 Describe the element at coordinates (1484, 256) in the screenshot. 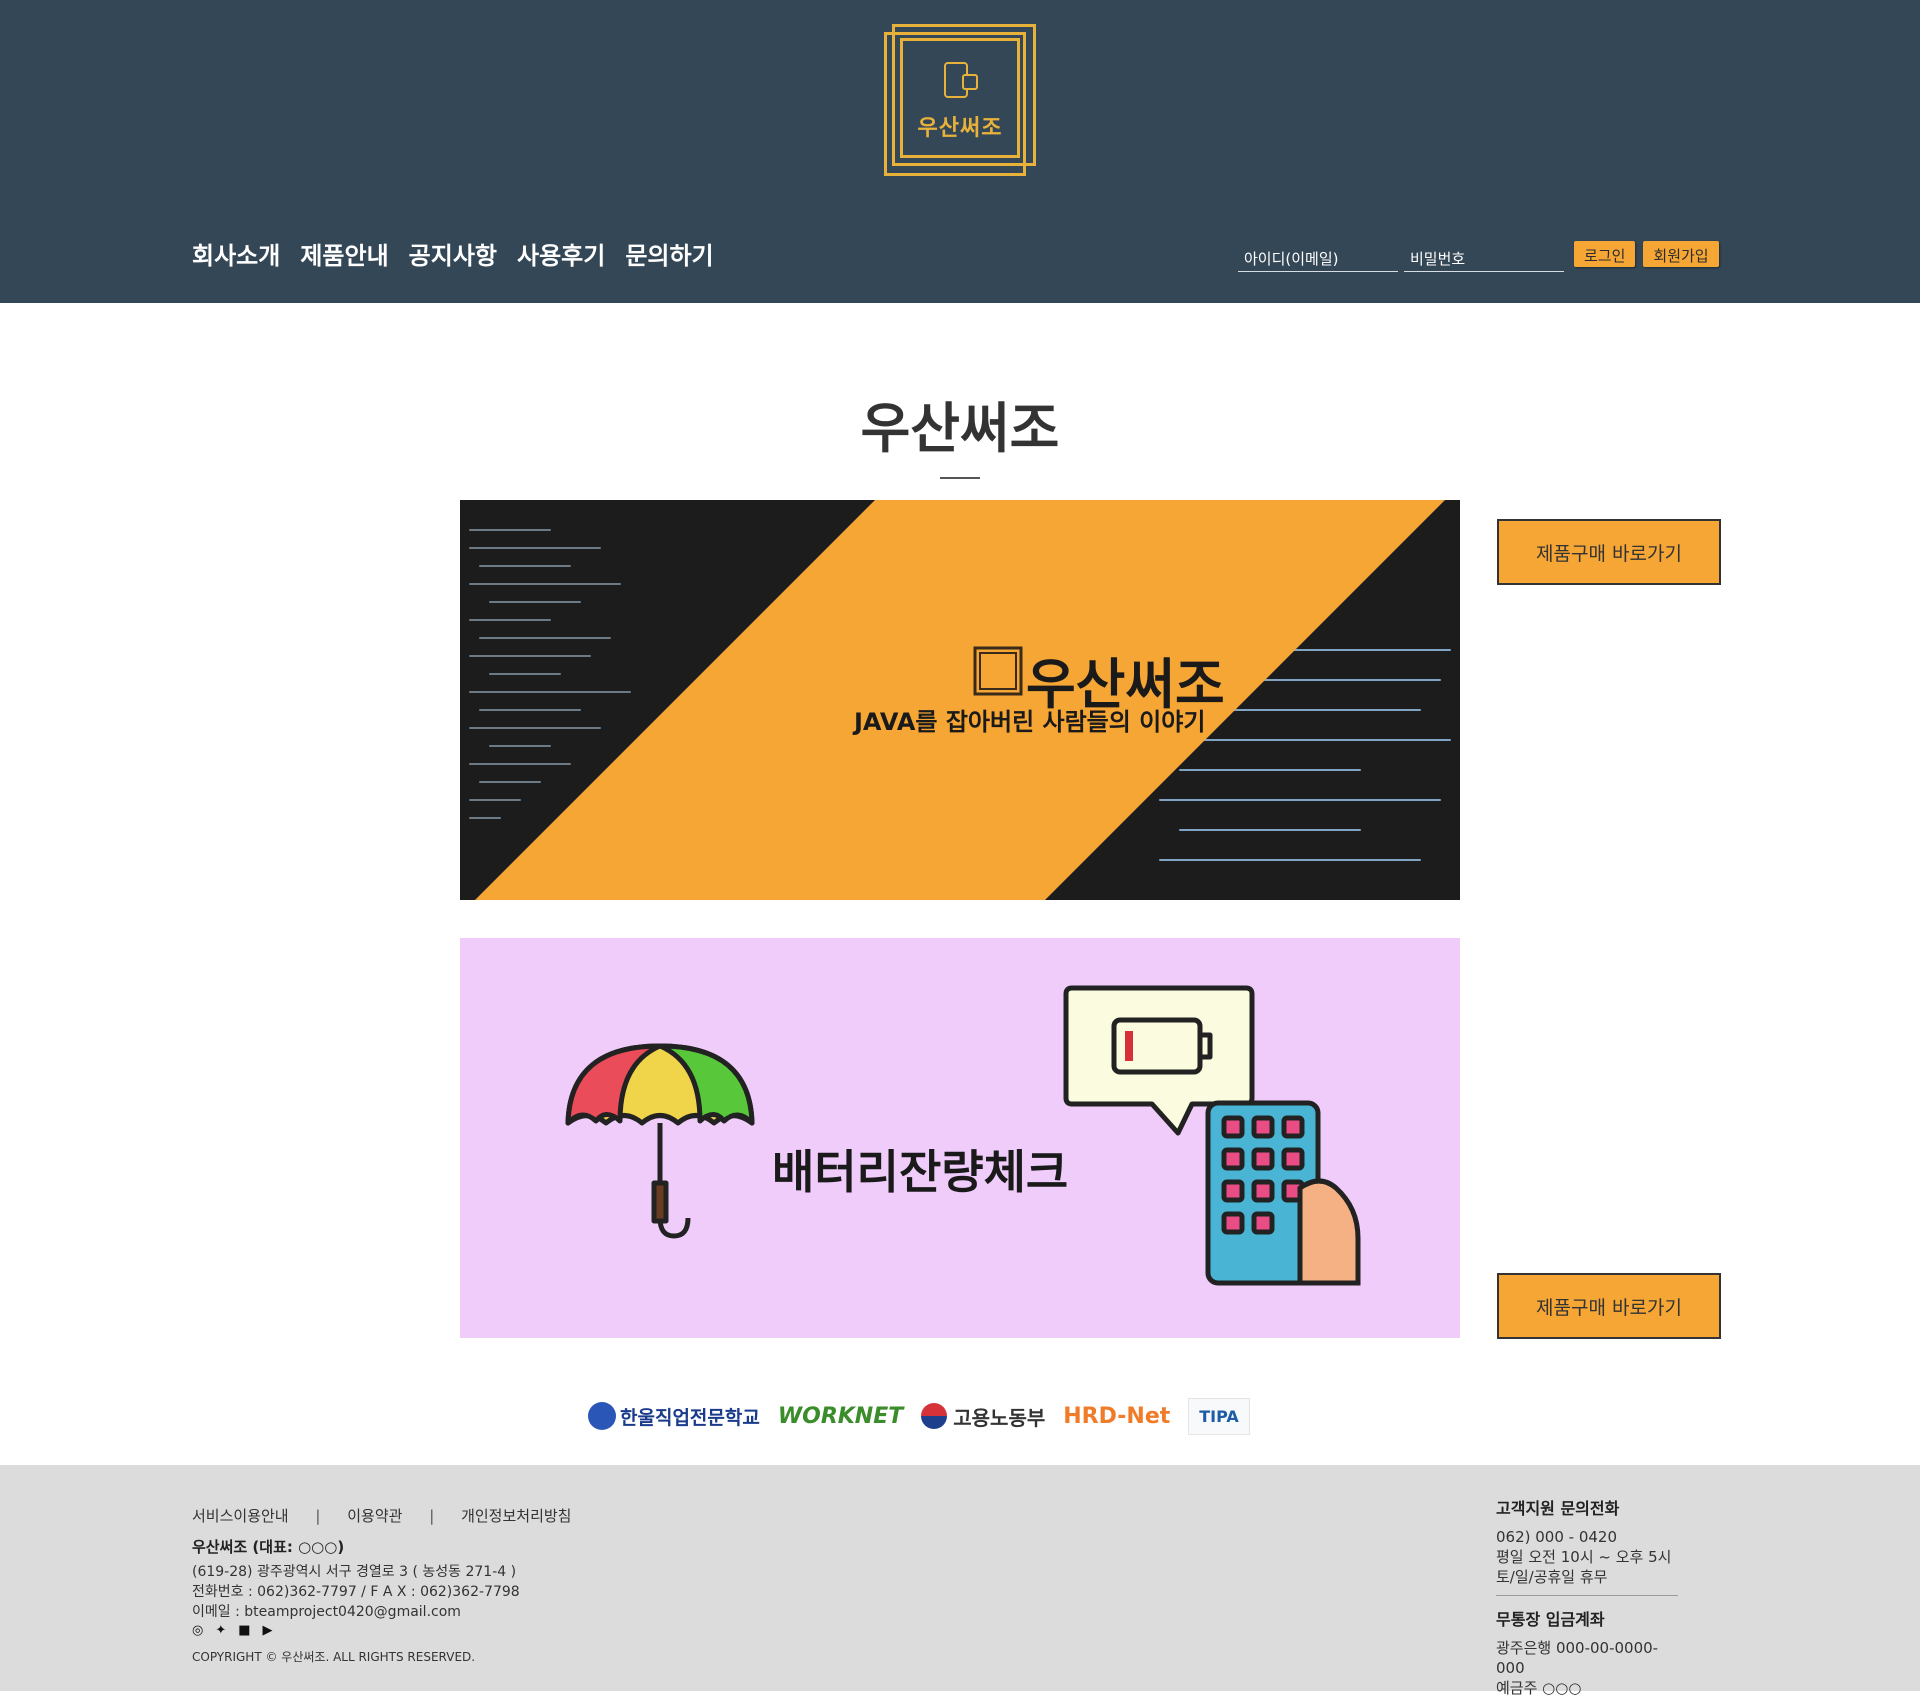

I see `password-input` at that location.